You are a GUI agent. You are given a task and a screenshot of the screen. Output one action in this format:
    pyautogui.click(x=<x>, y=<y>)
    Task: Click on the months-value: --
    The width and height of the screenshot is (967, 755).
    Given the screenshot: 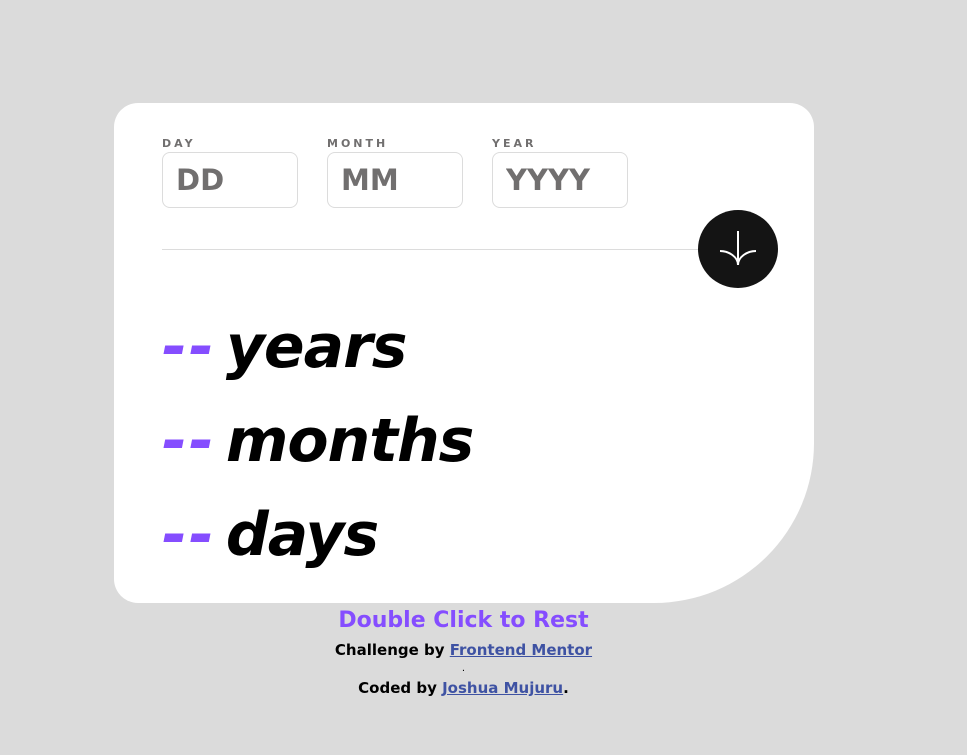 What is the action you would take?
    pyautogui.click(x=189, y=441)
    